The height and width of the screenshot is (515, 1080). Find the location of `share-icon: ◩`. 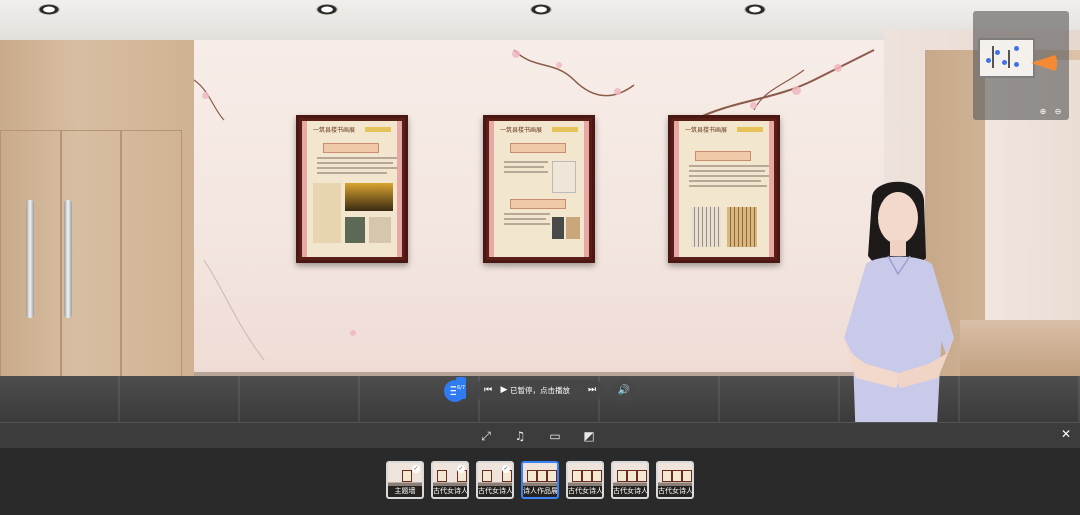

share-icon: ◩ is located at coordinates (589, 436).